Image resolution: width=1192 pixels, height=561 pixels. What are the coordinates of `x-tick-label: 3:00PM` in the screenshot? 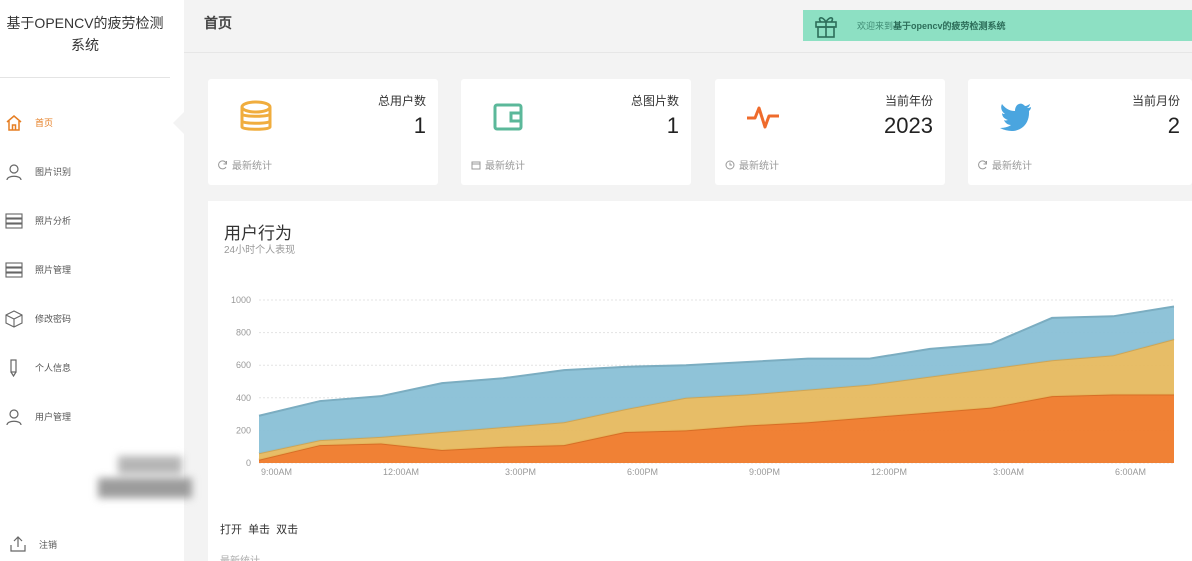 It's located at (520, 472).